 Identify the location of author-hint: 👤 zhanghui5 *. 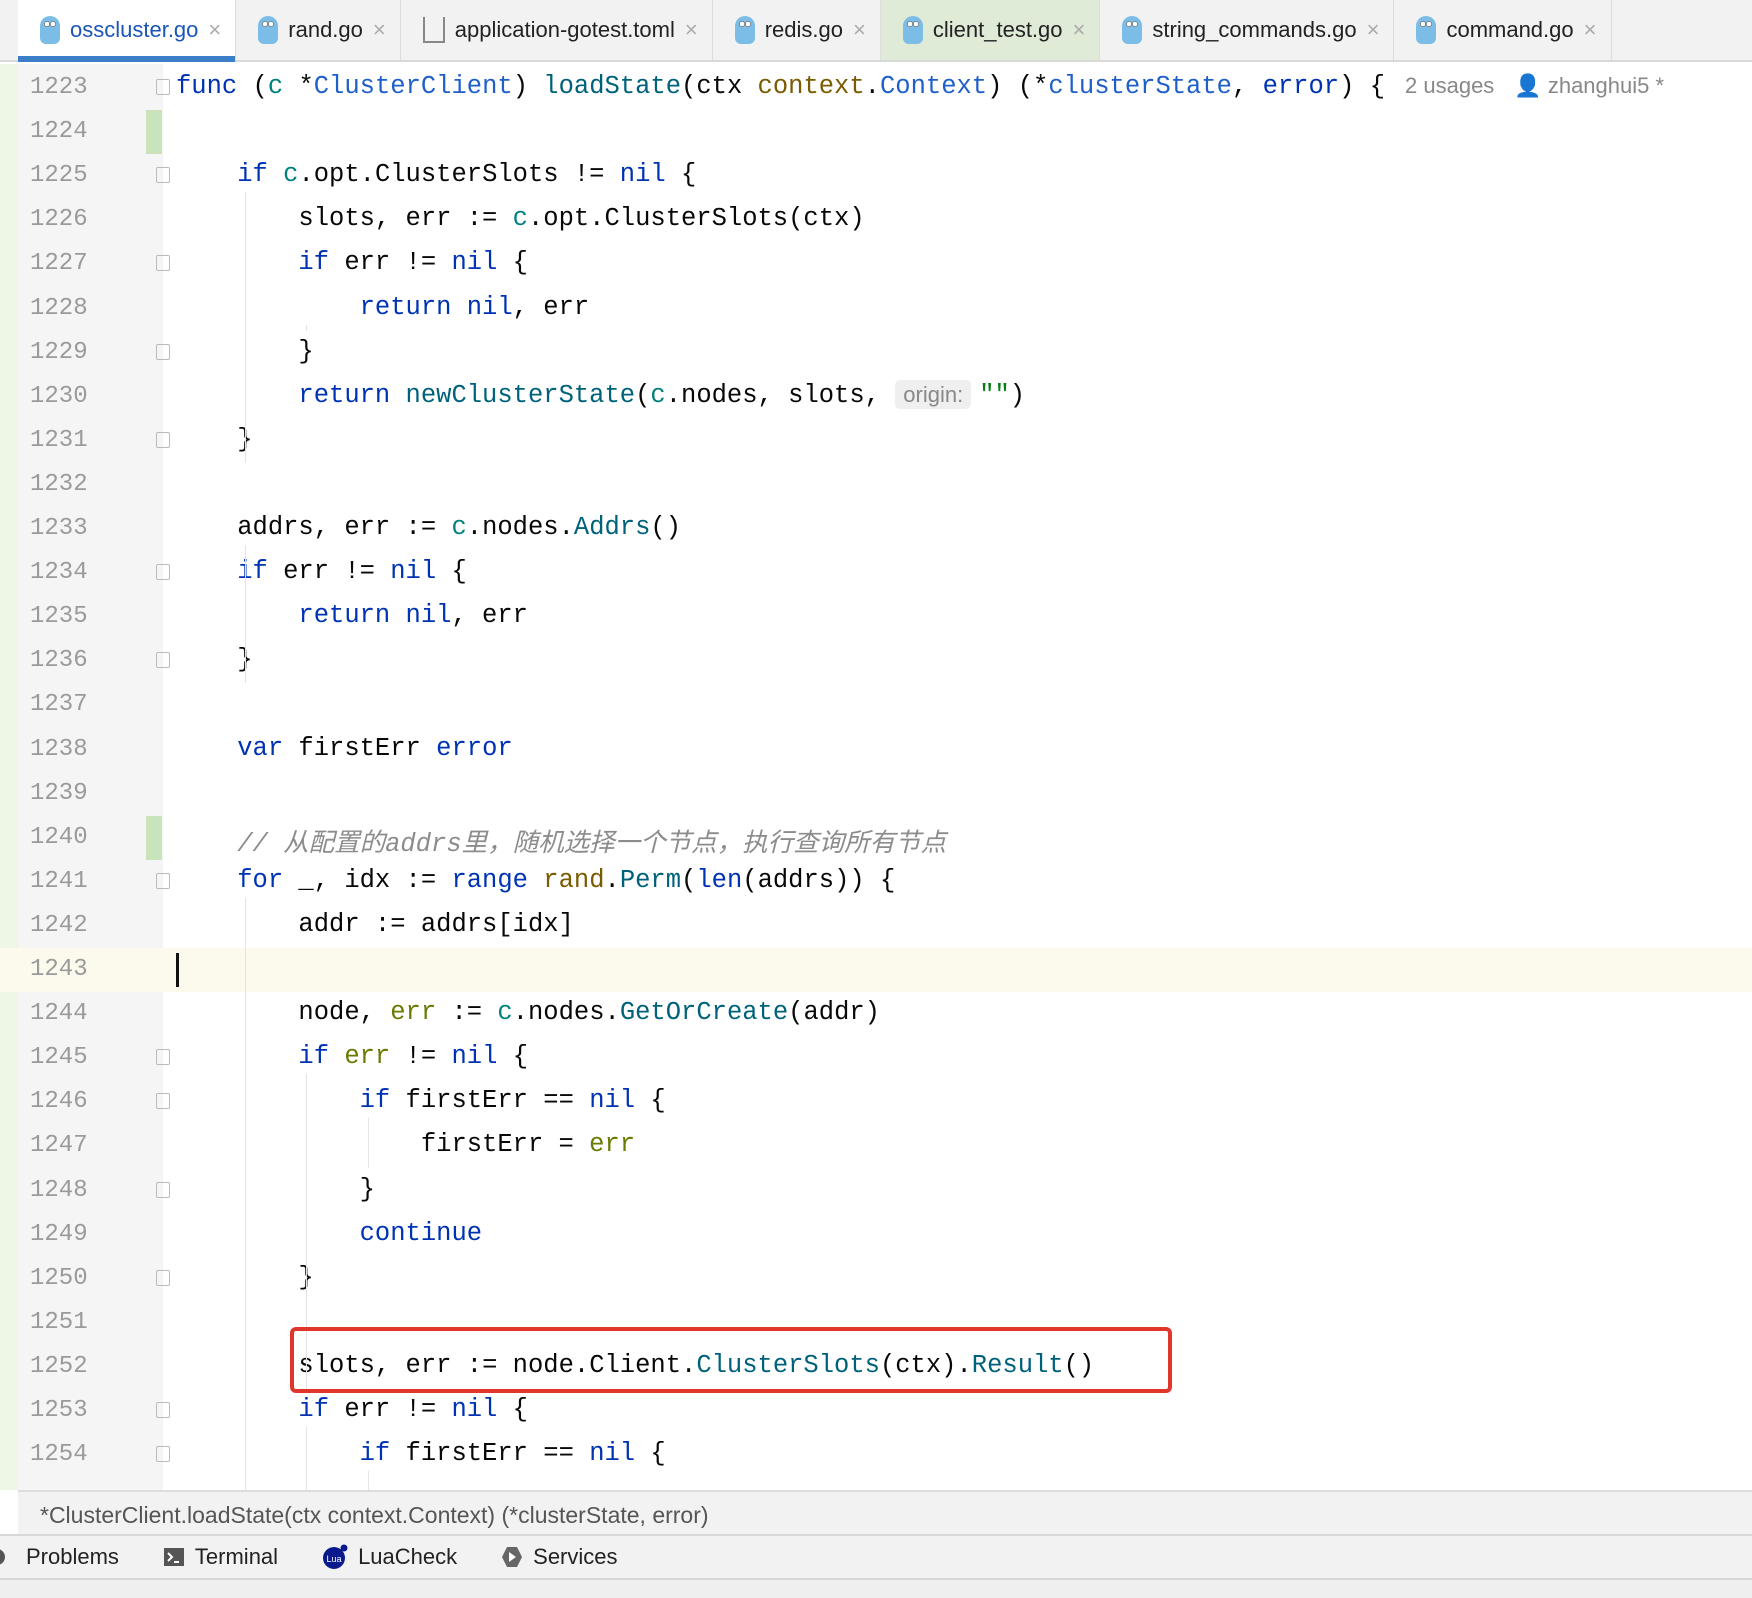
(1589, 85).